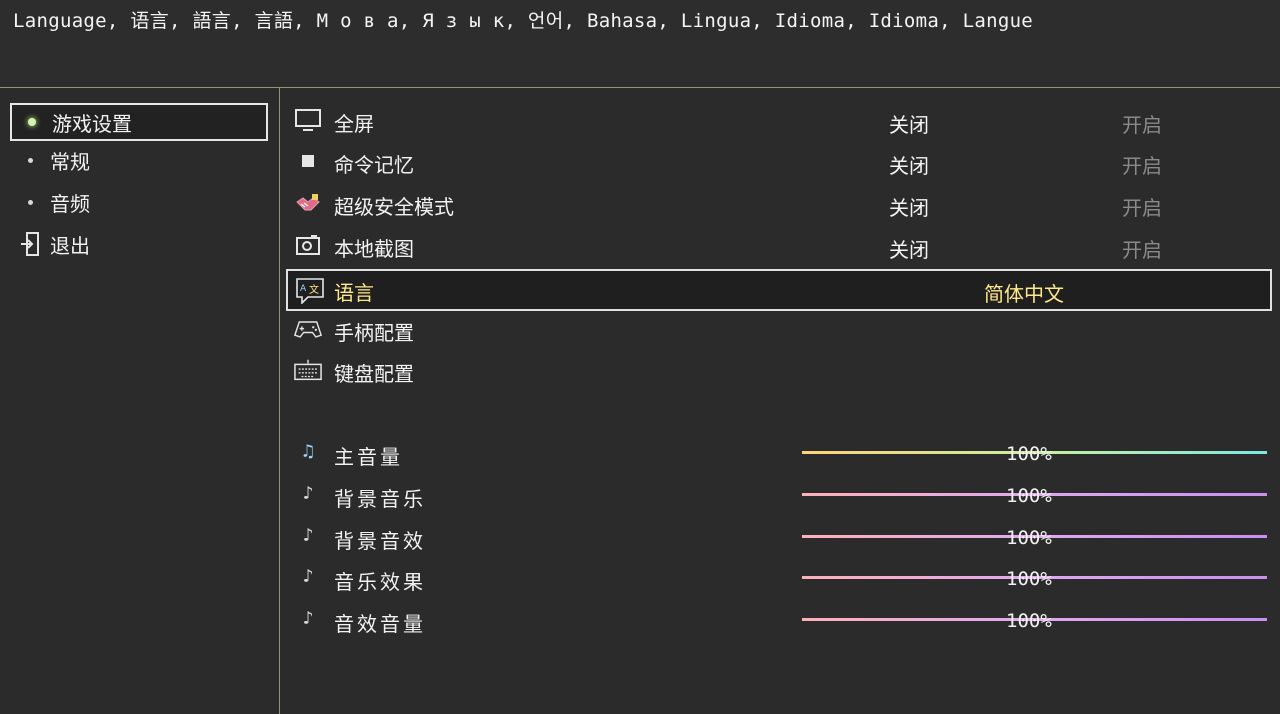  Describe the element at coordinates (779, 495) in the screenshot. I see `volume-row-bgm: ♪ 背景音乐 100%` at that location.